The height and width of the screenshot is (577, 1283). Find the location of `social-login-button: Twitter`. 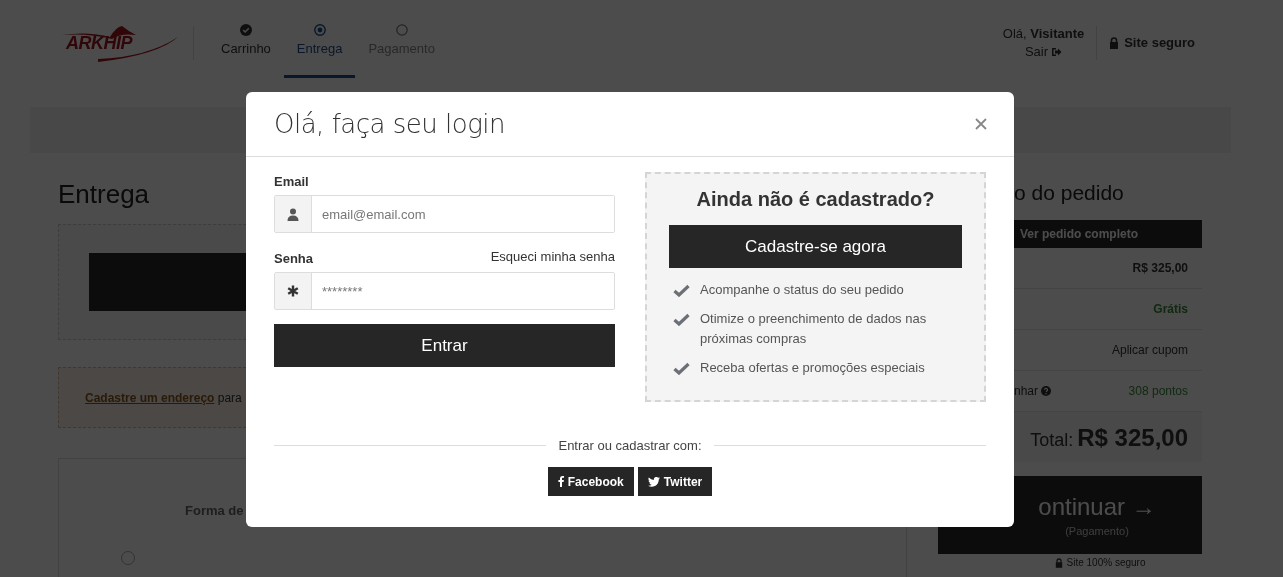

social-login-button: Twitter is located at coordinates (675, 481).